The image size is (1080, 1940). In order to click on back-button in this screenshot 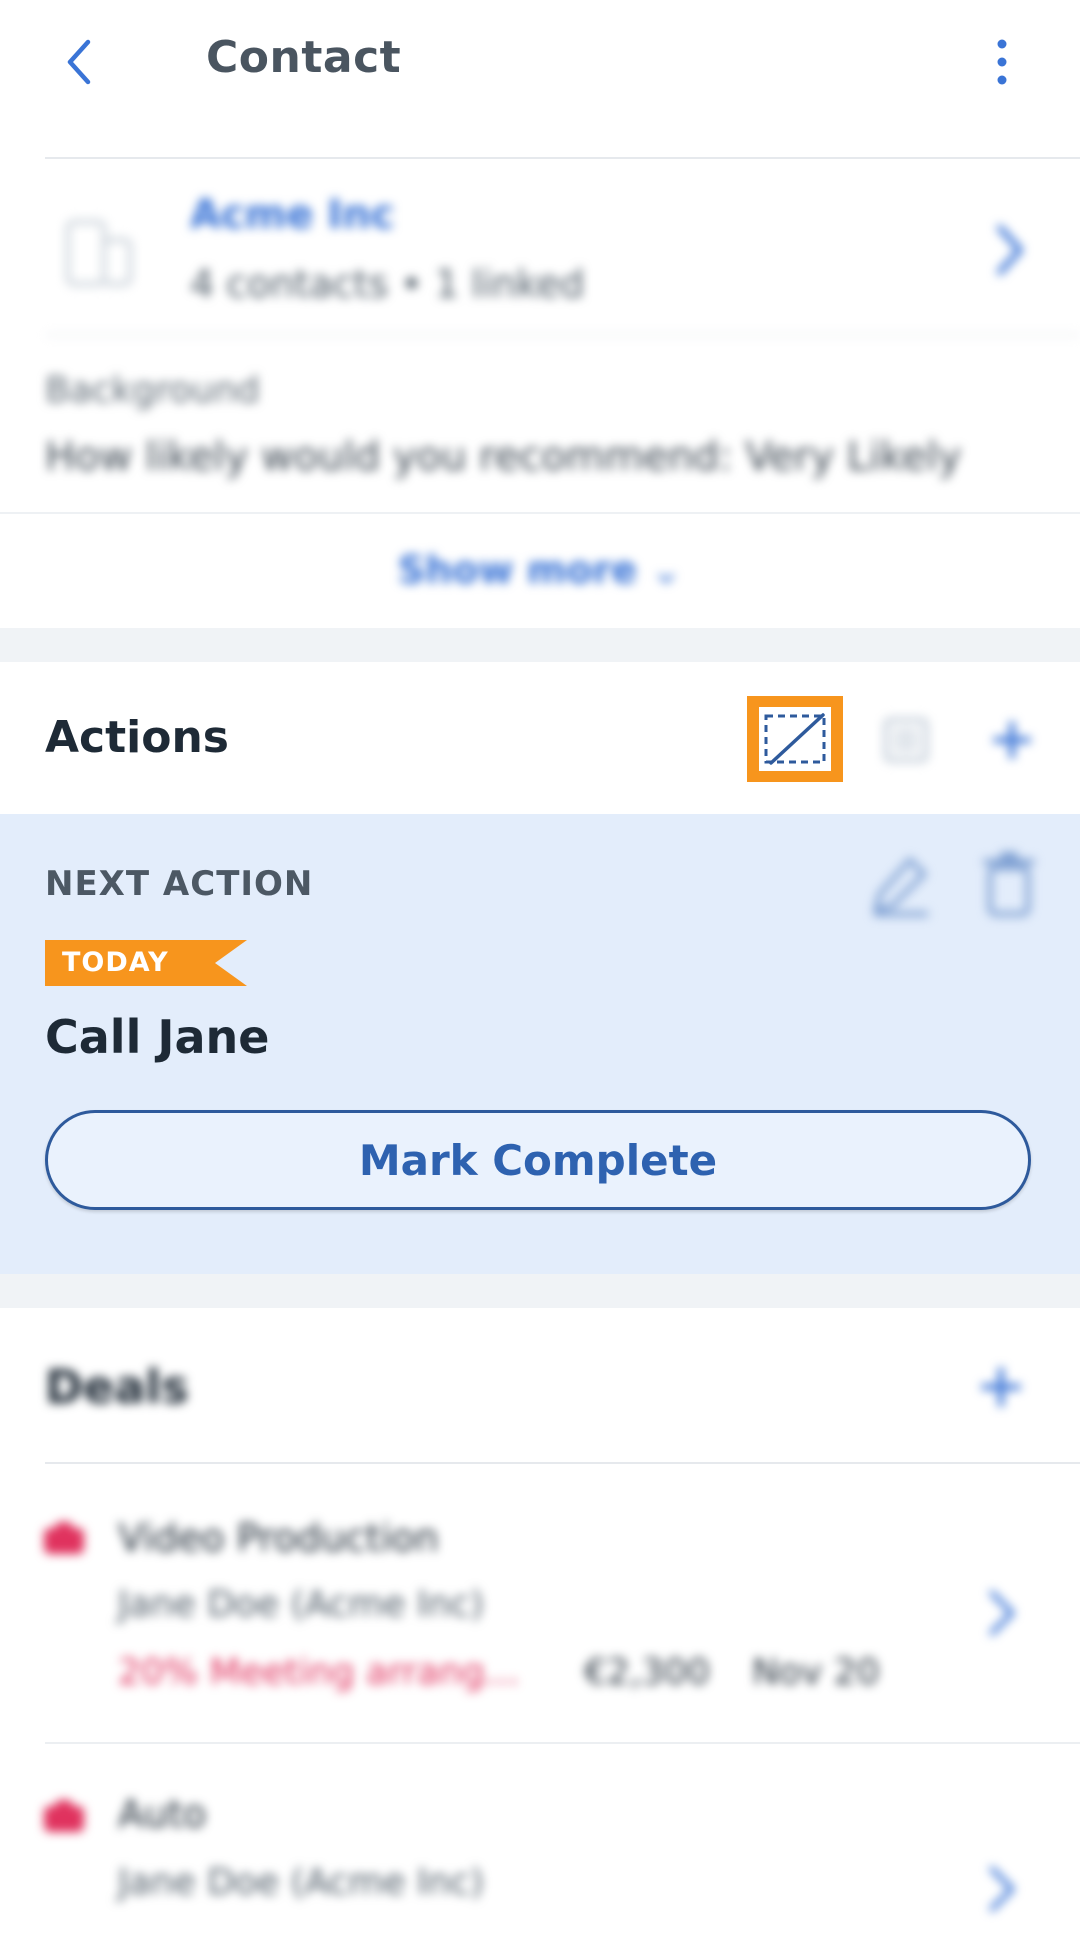, I will do `click(80, 62)`.